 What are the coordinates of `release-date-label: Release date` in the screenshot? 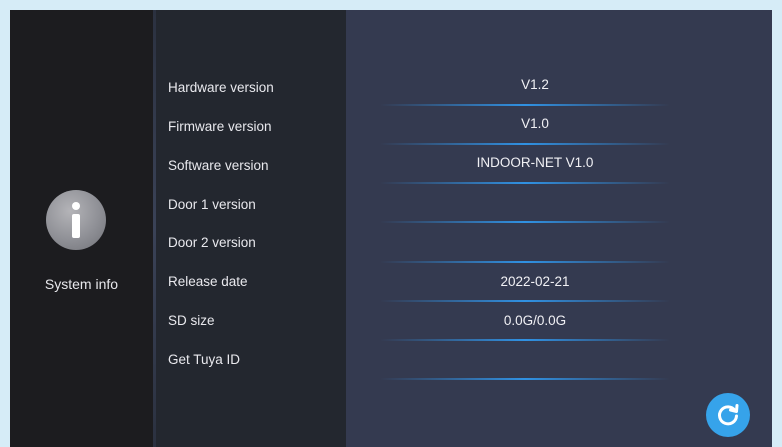 It's located at (208, 281).